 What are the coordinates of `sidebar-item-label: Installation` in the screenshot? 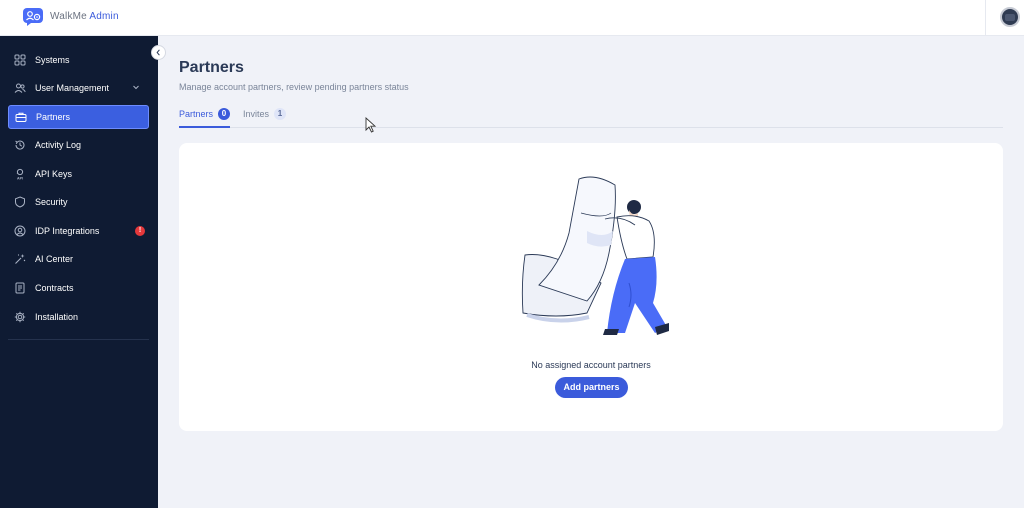 It's located at (57, 317).